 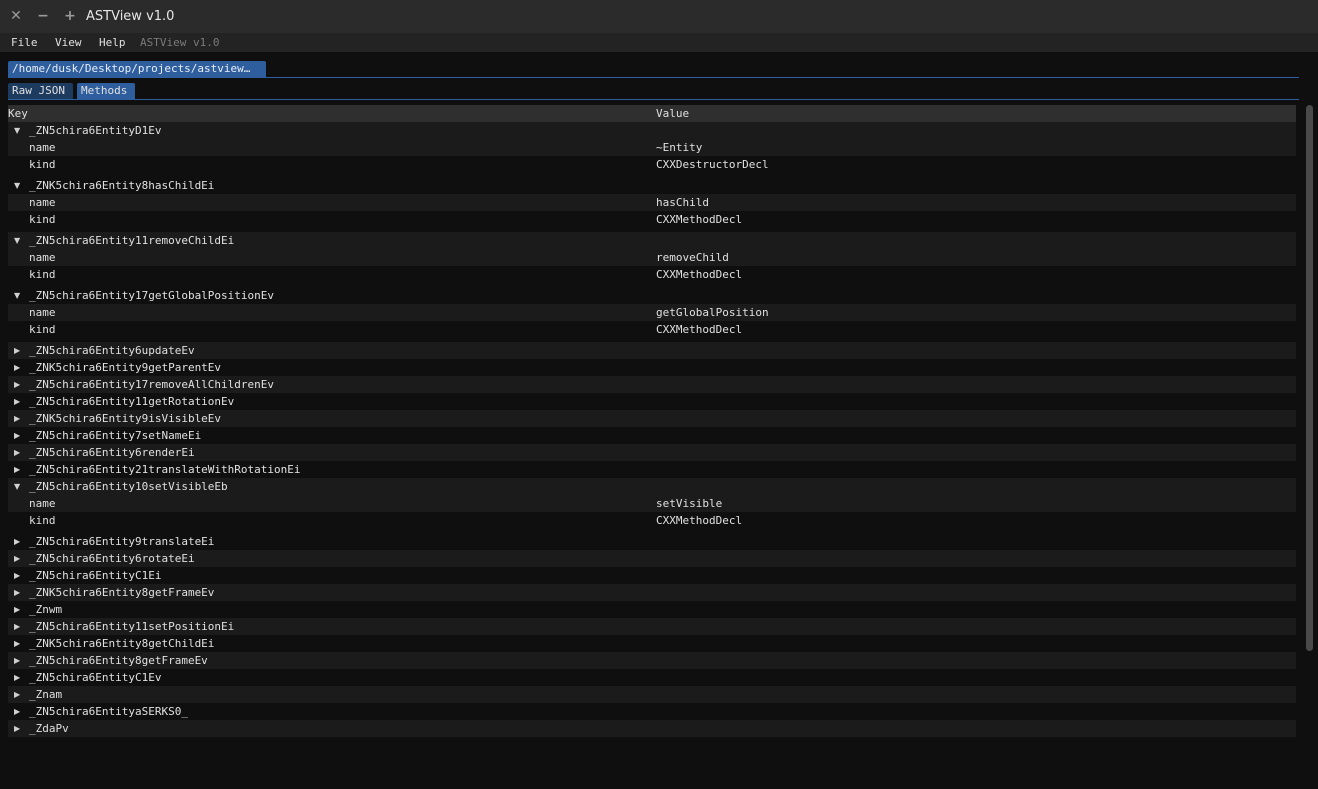 What do you see at coordinates (689, 503) in the screenshot?
I see `property-value: setVisible` at bounding box center [689, 503].